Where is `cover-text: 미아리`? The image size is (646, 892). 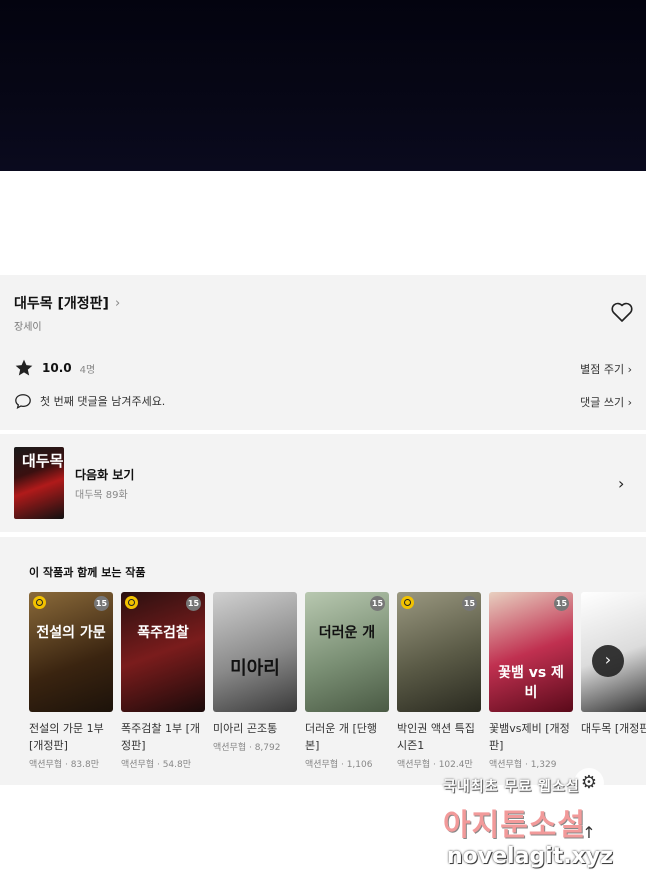 cover-text: 미아리 is located at coordinates (255, 668).